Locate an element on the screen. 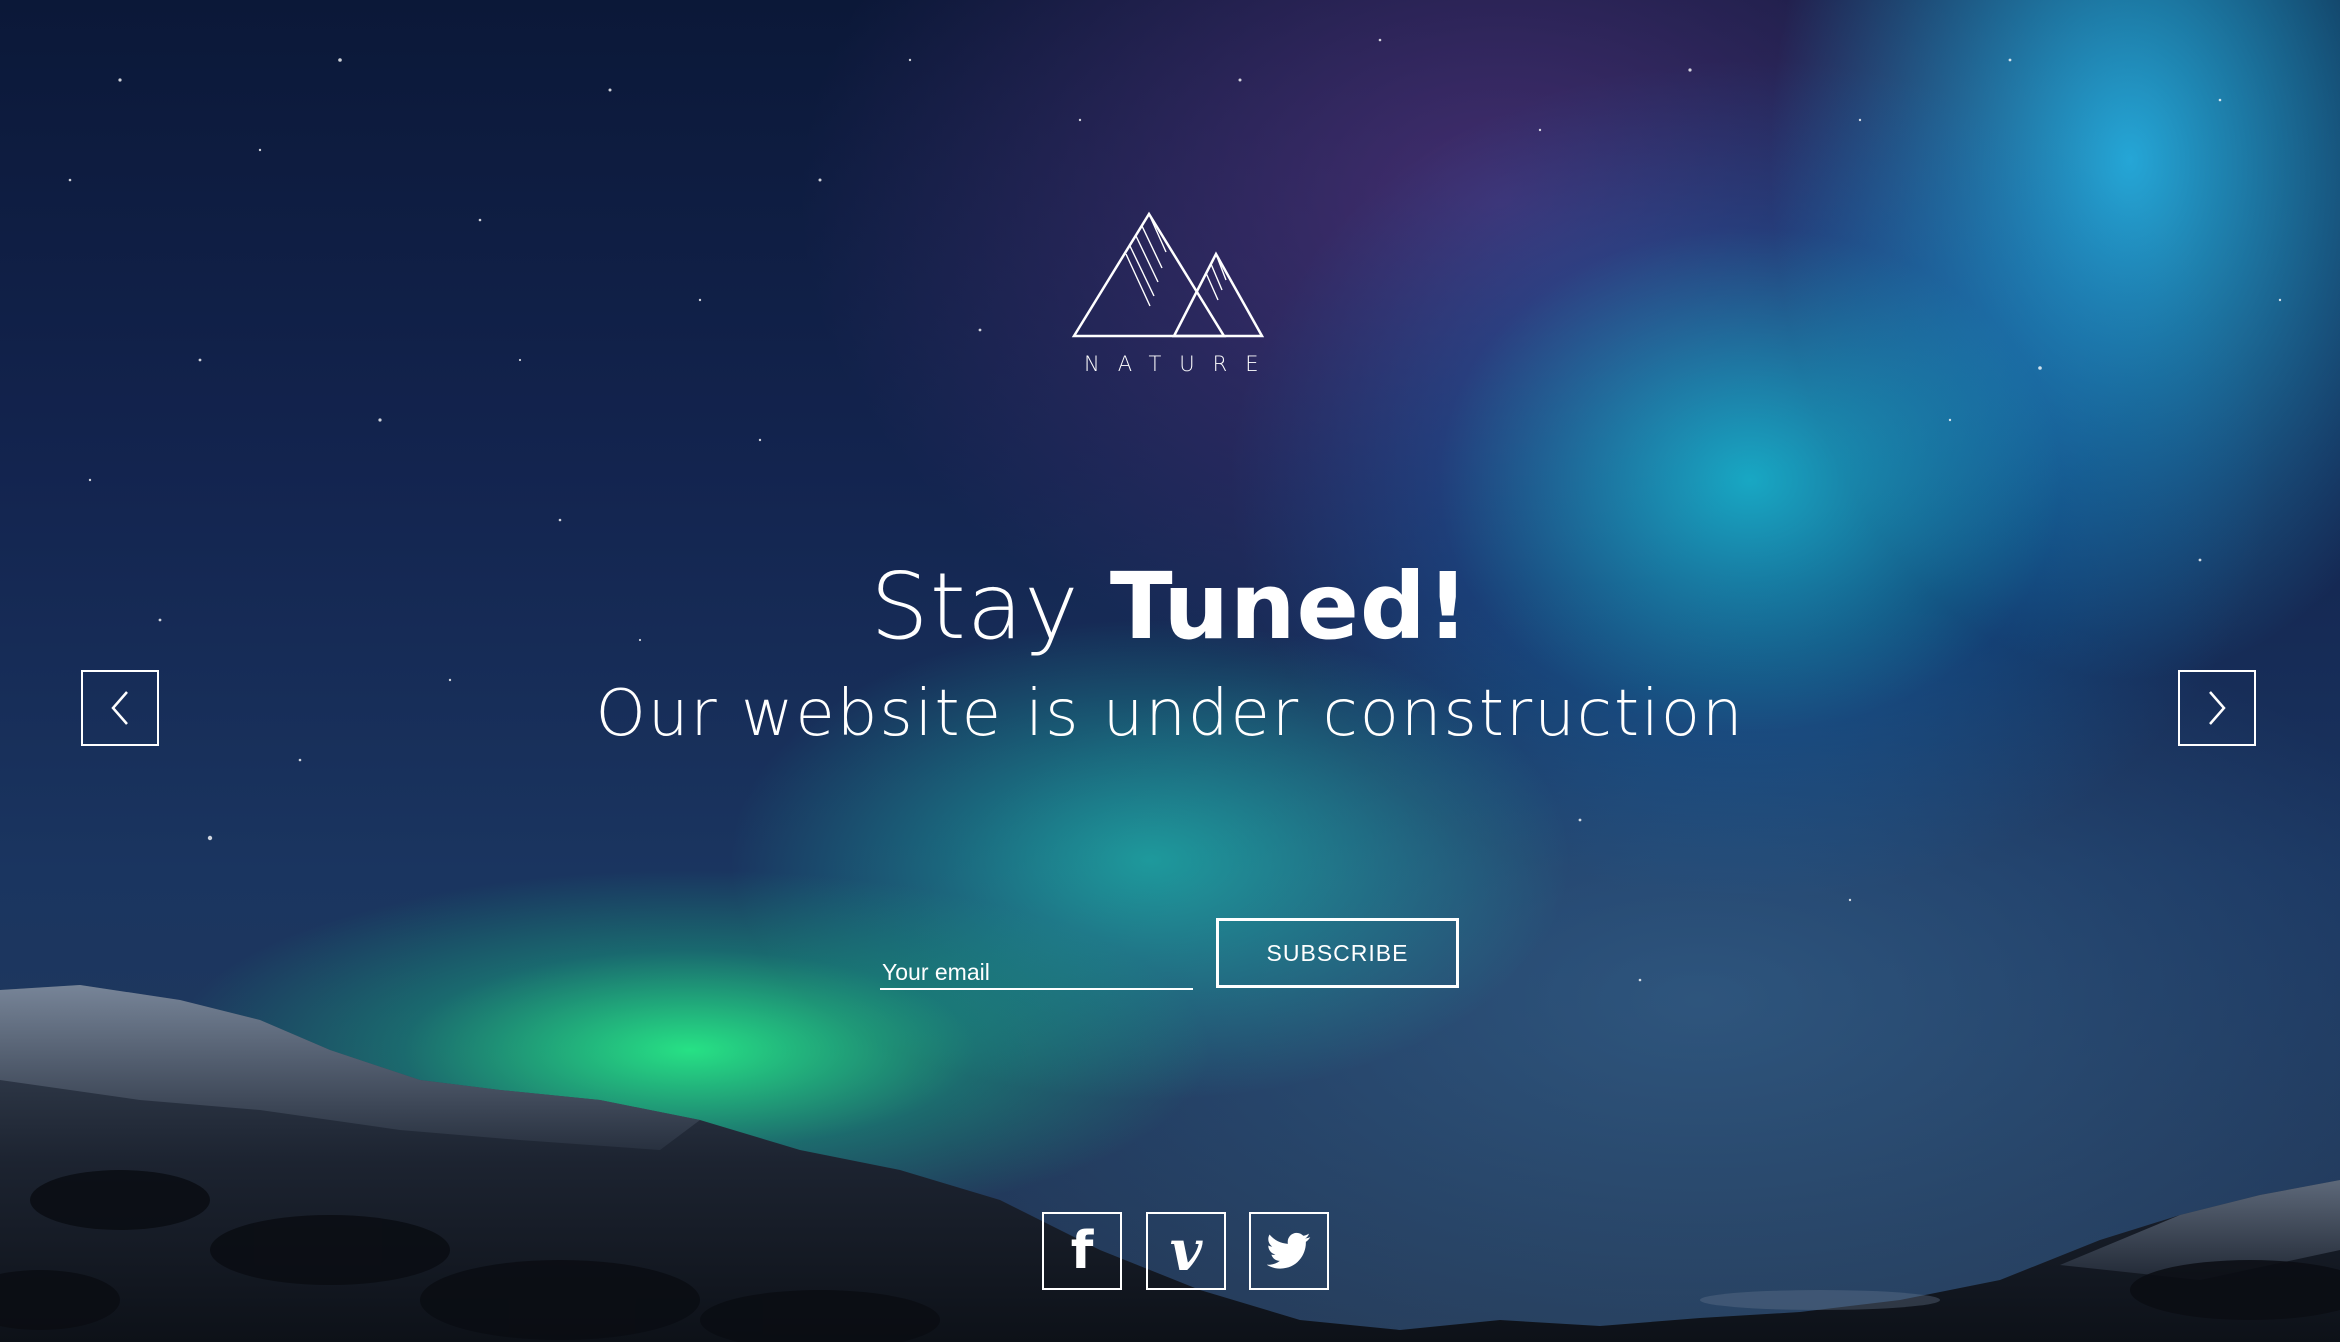  email-field-wrapper is located at coordinates (1036, 967).